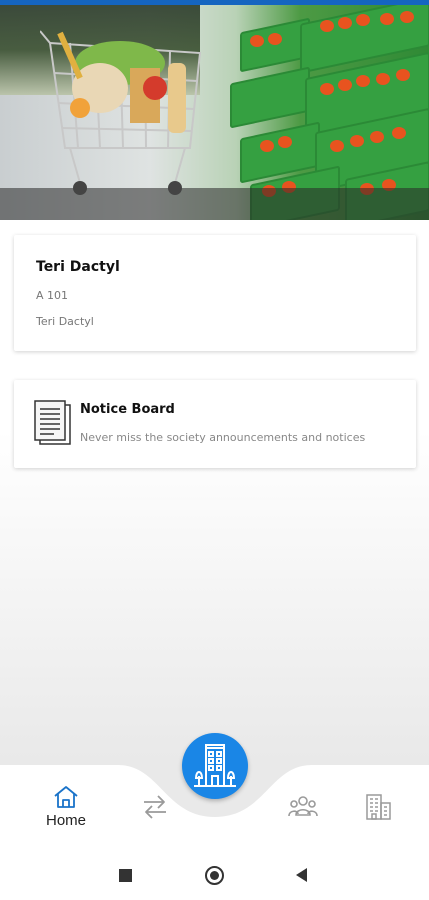  I want to click on shopping-cart-icon, so click(121, 112).